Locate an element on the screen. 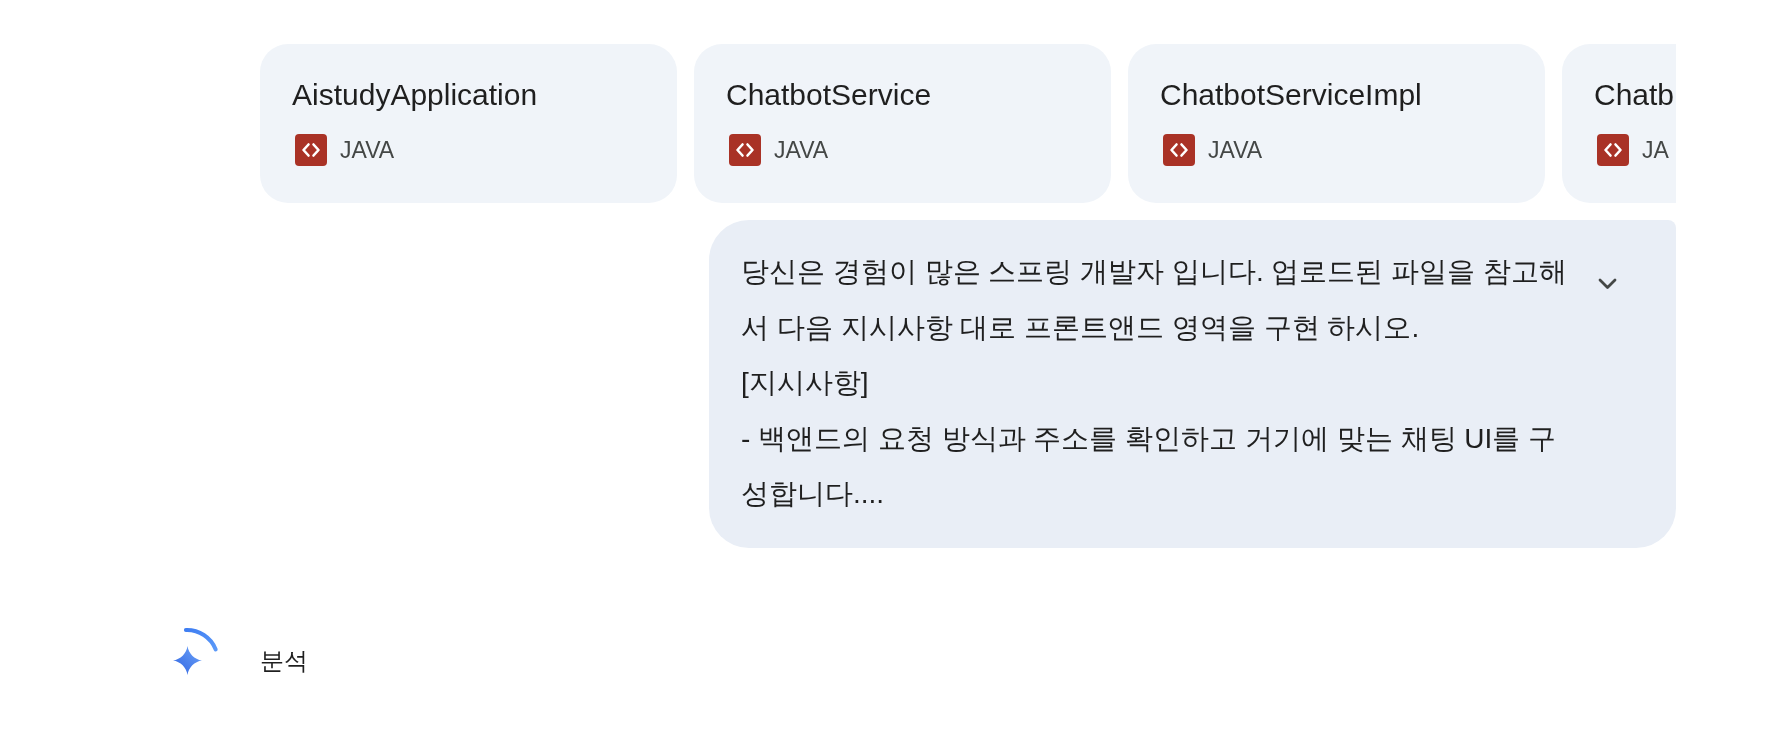  file-type: JA is located at coordinates (1655, 150).